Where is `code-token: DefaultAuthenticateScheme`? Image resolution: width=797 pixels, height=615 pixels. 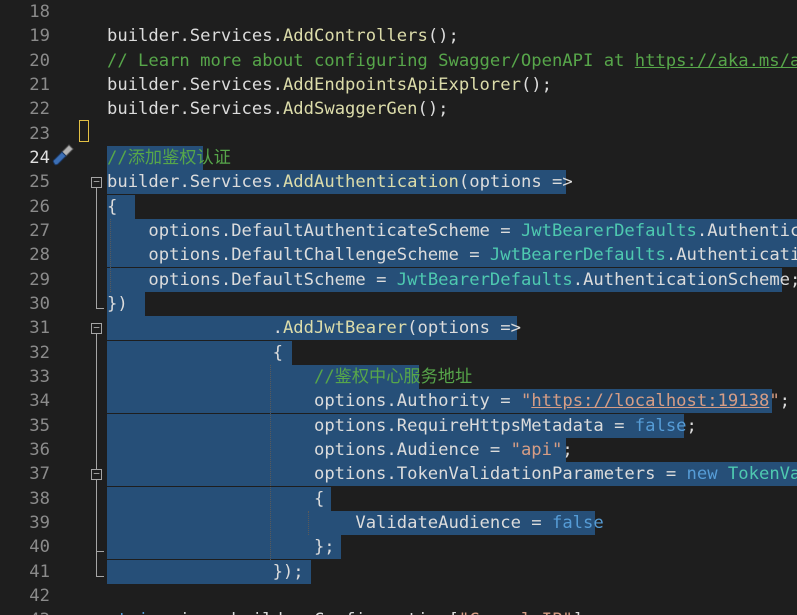 code-token: DefaultAuthenticateScheme is located at coordinates (360, 230).